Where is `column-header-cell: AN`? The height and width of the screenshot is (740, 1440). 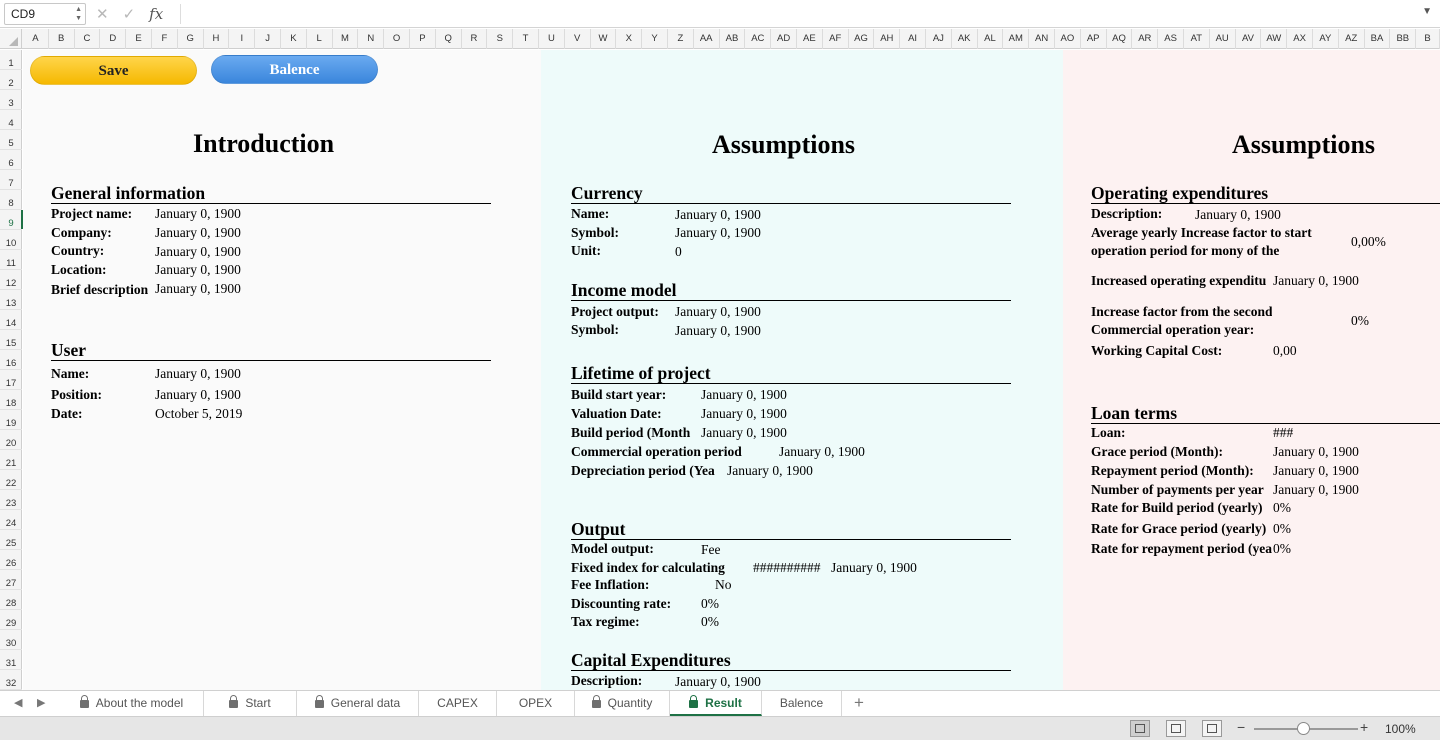
column-header-cell: AN is located at coordinates (1042, 39).